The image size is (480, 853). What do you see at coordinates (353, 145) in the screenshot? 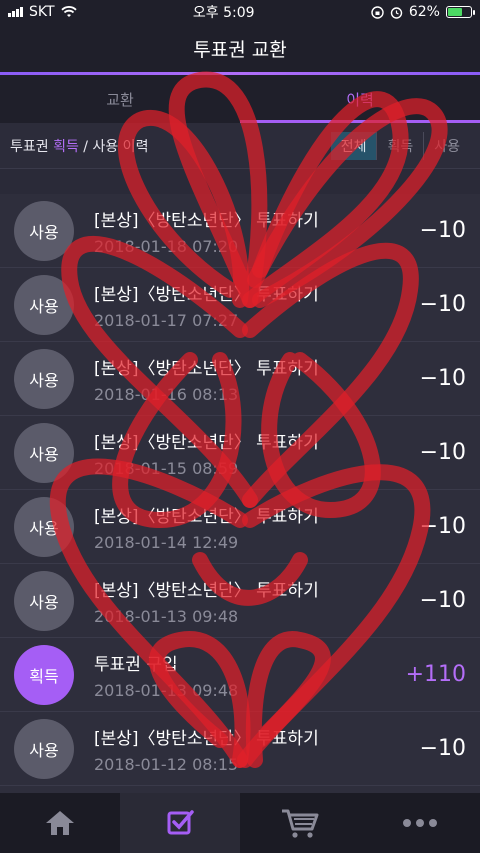
I see `filter-all-button: 전체` at bounding box center [353, 145].